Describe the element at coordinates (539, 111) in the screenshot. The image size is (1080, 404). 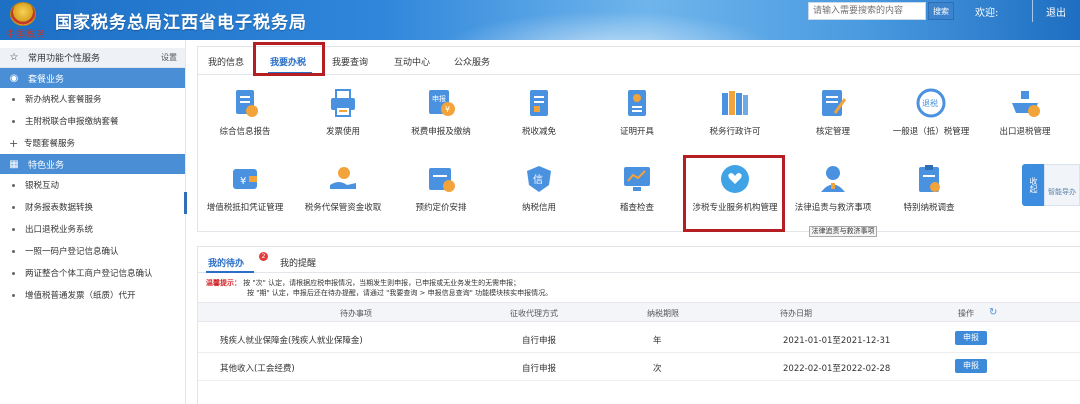
I see `service-tax-reduction: 税收减免` at that location.